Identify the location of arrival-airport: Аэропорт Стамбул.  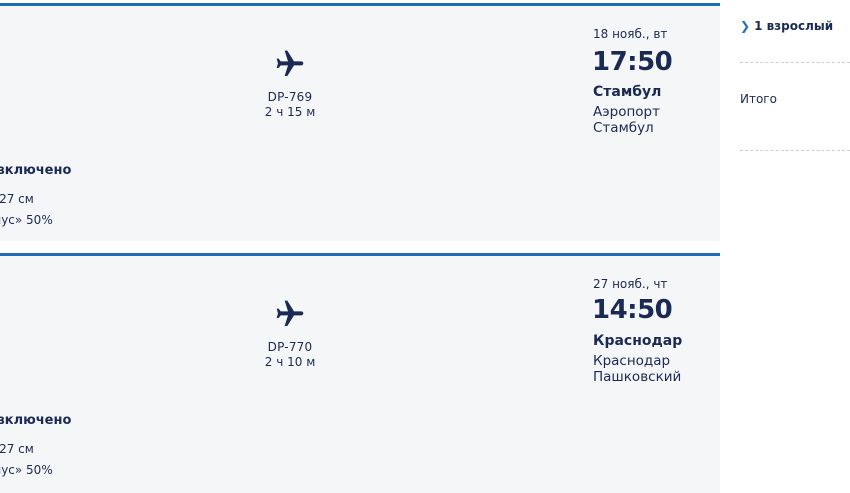
(653, 120).